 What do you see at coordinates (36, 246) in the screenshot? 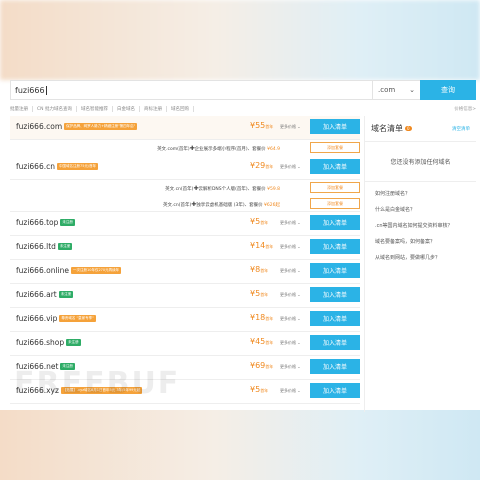
I see `domain-name: fuzi666.ltd` at bounding box center [36, 246].